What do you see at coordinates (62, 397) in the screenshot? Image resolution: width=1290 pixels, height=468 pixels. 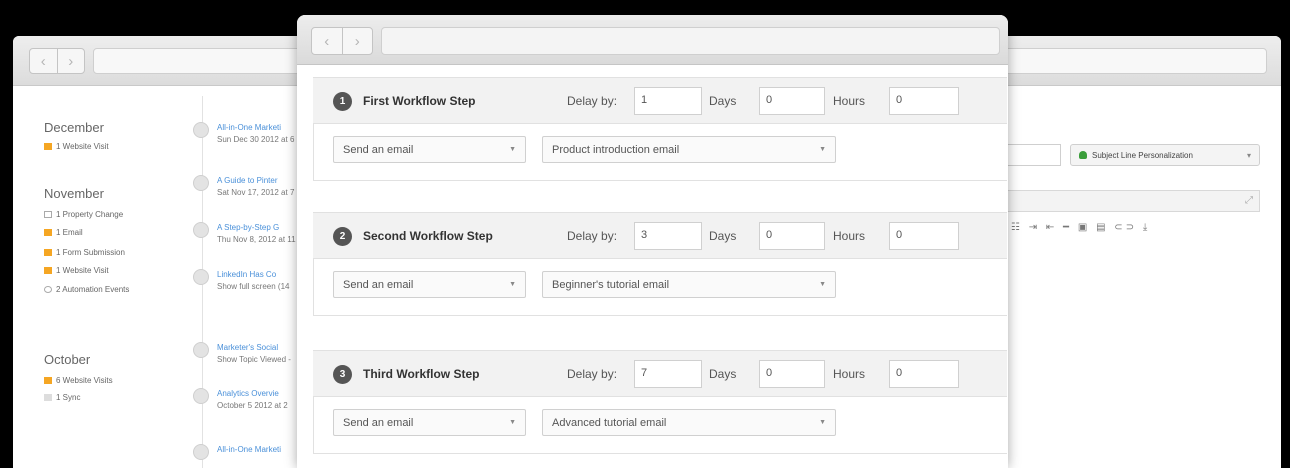 I see `event-summary: 1 Sync` at bounding box center [62, 397].